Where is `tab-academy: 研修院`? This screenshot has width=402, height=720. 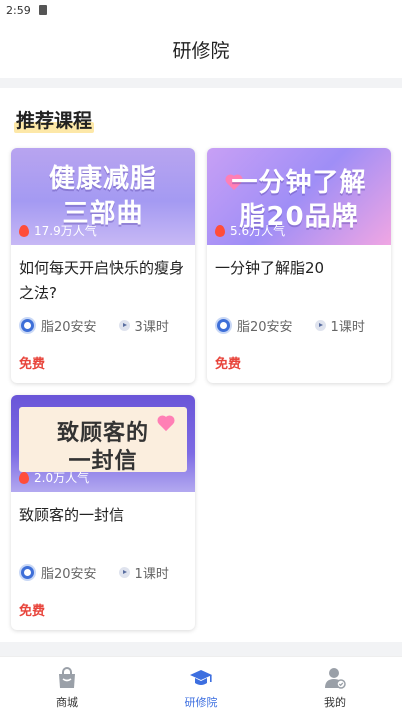 tab-academy: 研修院 is located at coordinates (201, 688).